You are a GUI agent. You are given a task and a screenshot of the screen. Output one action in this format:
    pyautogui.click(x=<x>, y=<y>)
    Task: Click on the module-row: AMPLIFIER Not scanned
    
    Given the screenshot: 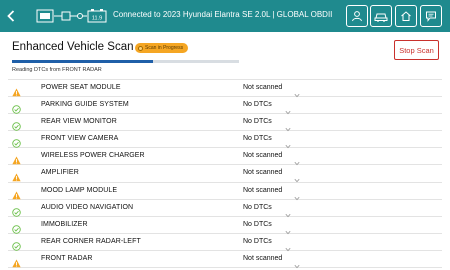 What is the action you would take?
    pyautogui.click(x=225, y=174)
    